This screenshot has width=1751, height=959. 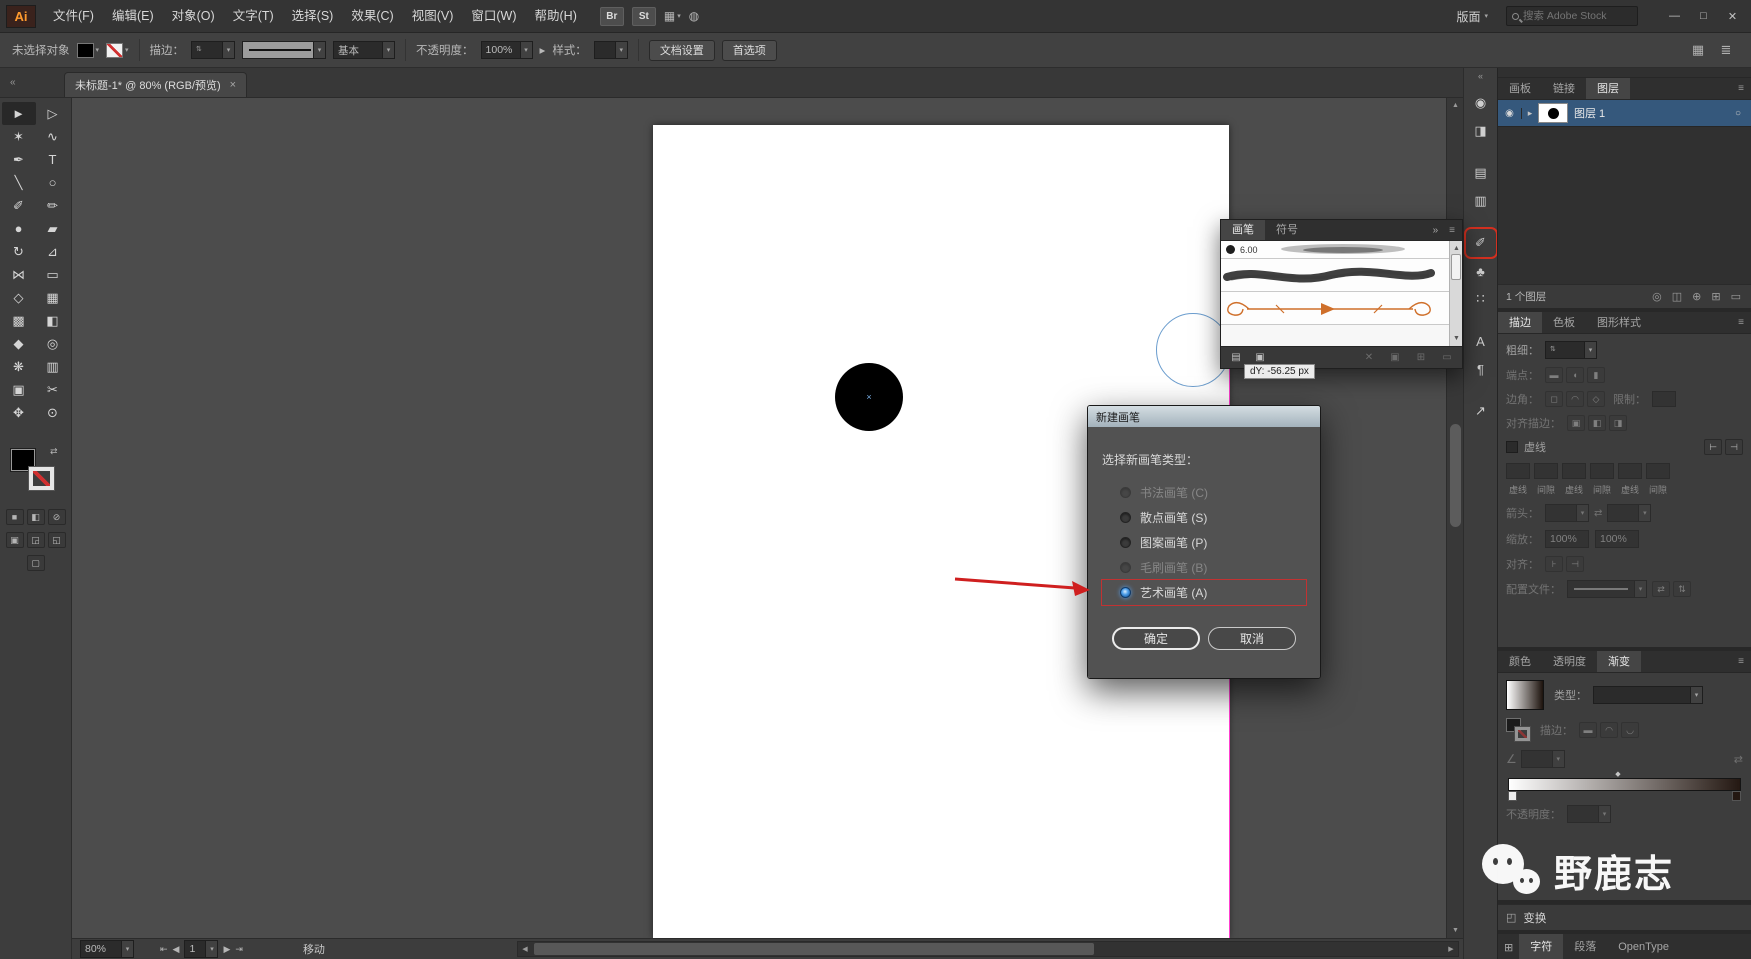 What do you see at coordinates (1510, 113) in the screenshot?
I see `visibility-icon: ◉` at bounding box center [1510, 113].